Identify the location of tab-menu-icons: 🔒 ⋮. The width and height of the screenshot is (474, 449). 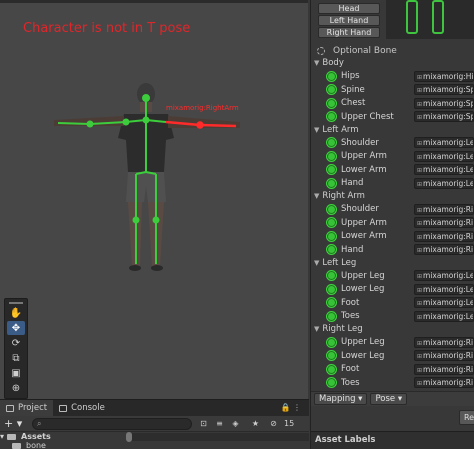
(290, 407).